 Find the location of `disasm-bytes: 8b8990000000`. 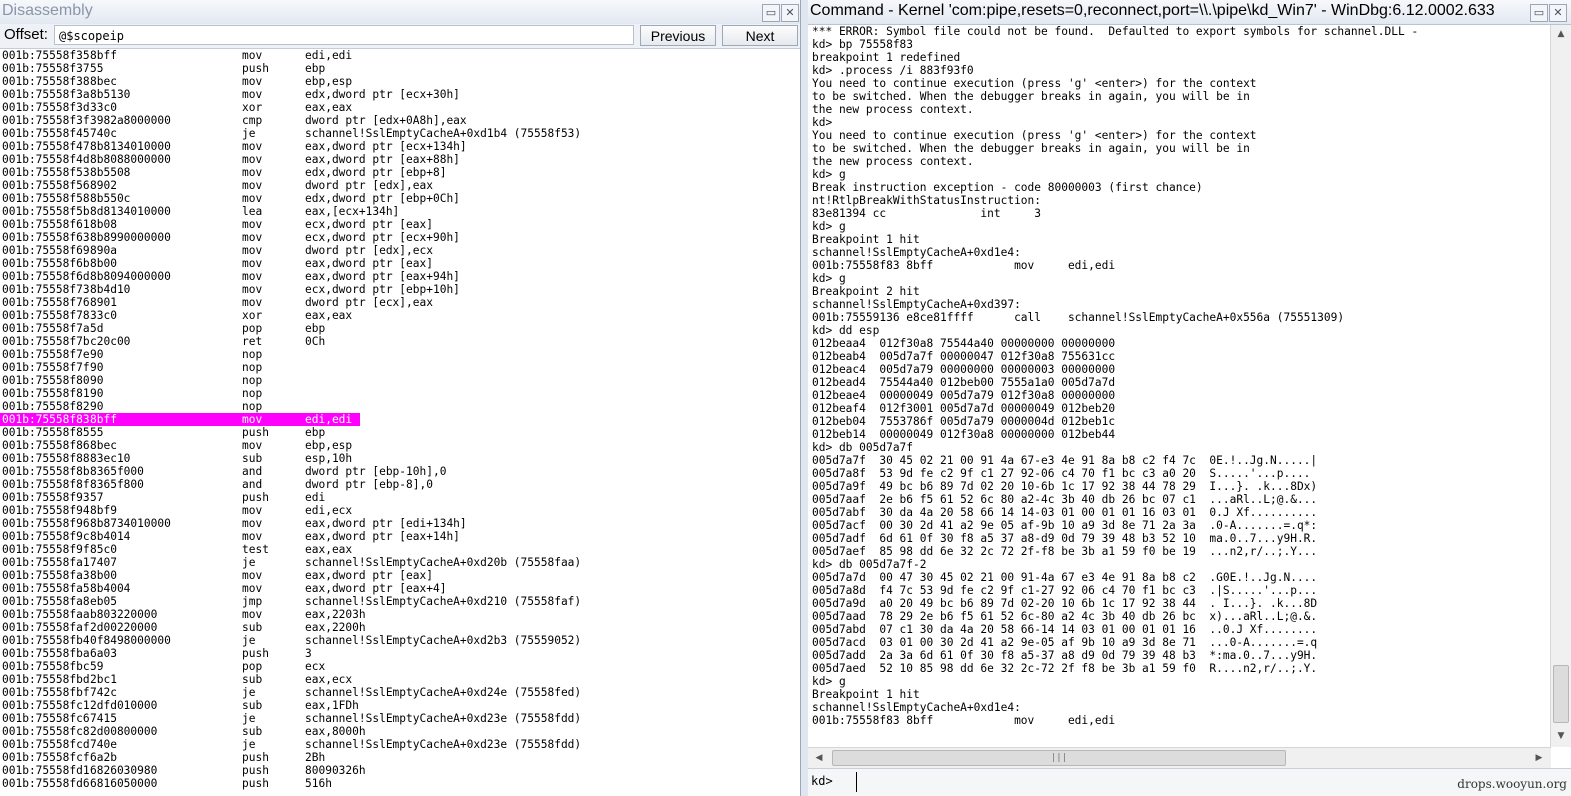

disasm-bytes: 8b8990000000 is located at coordinates (130, 237).